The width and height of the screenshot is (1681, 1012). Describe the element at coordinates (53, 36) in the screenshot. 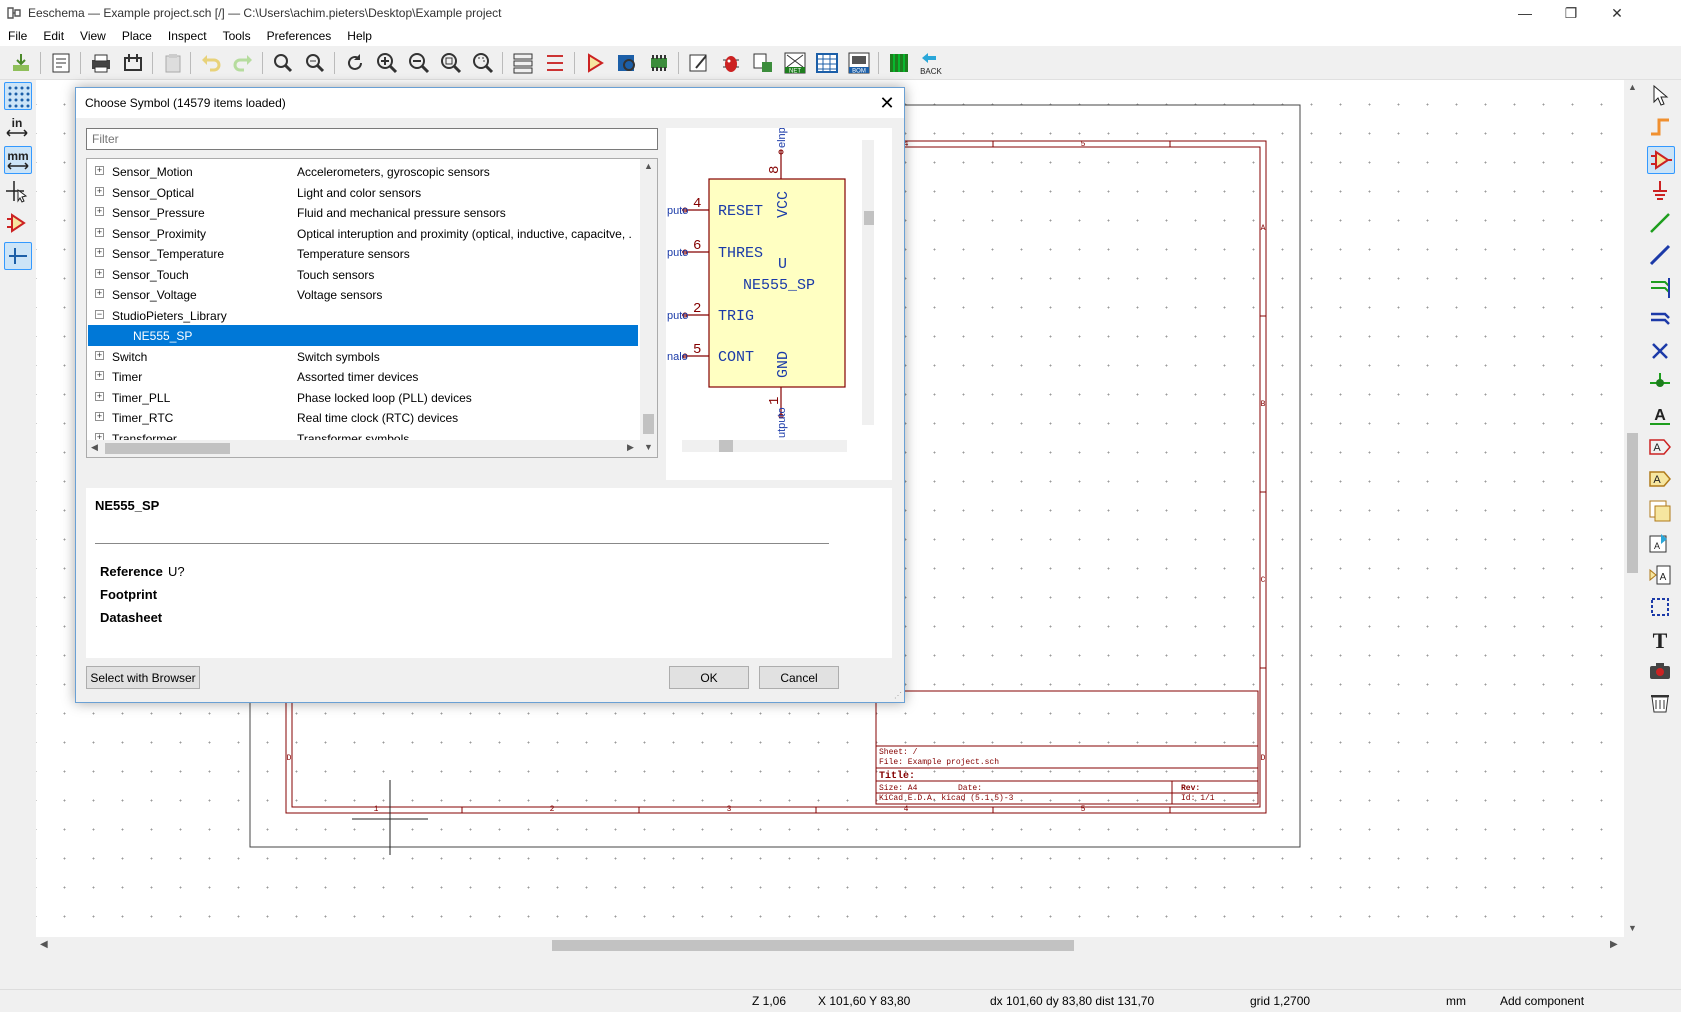

I see `menu-edit: Edit` at that location.